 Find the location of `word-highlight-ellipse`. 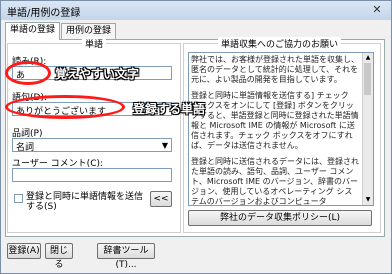

word-highlight-ellipse is located at coordinates (65, 107).